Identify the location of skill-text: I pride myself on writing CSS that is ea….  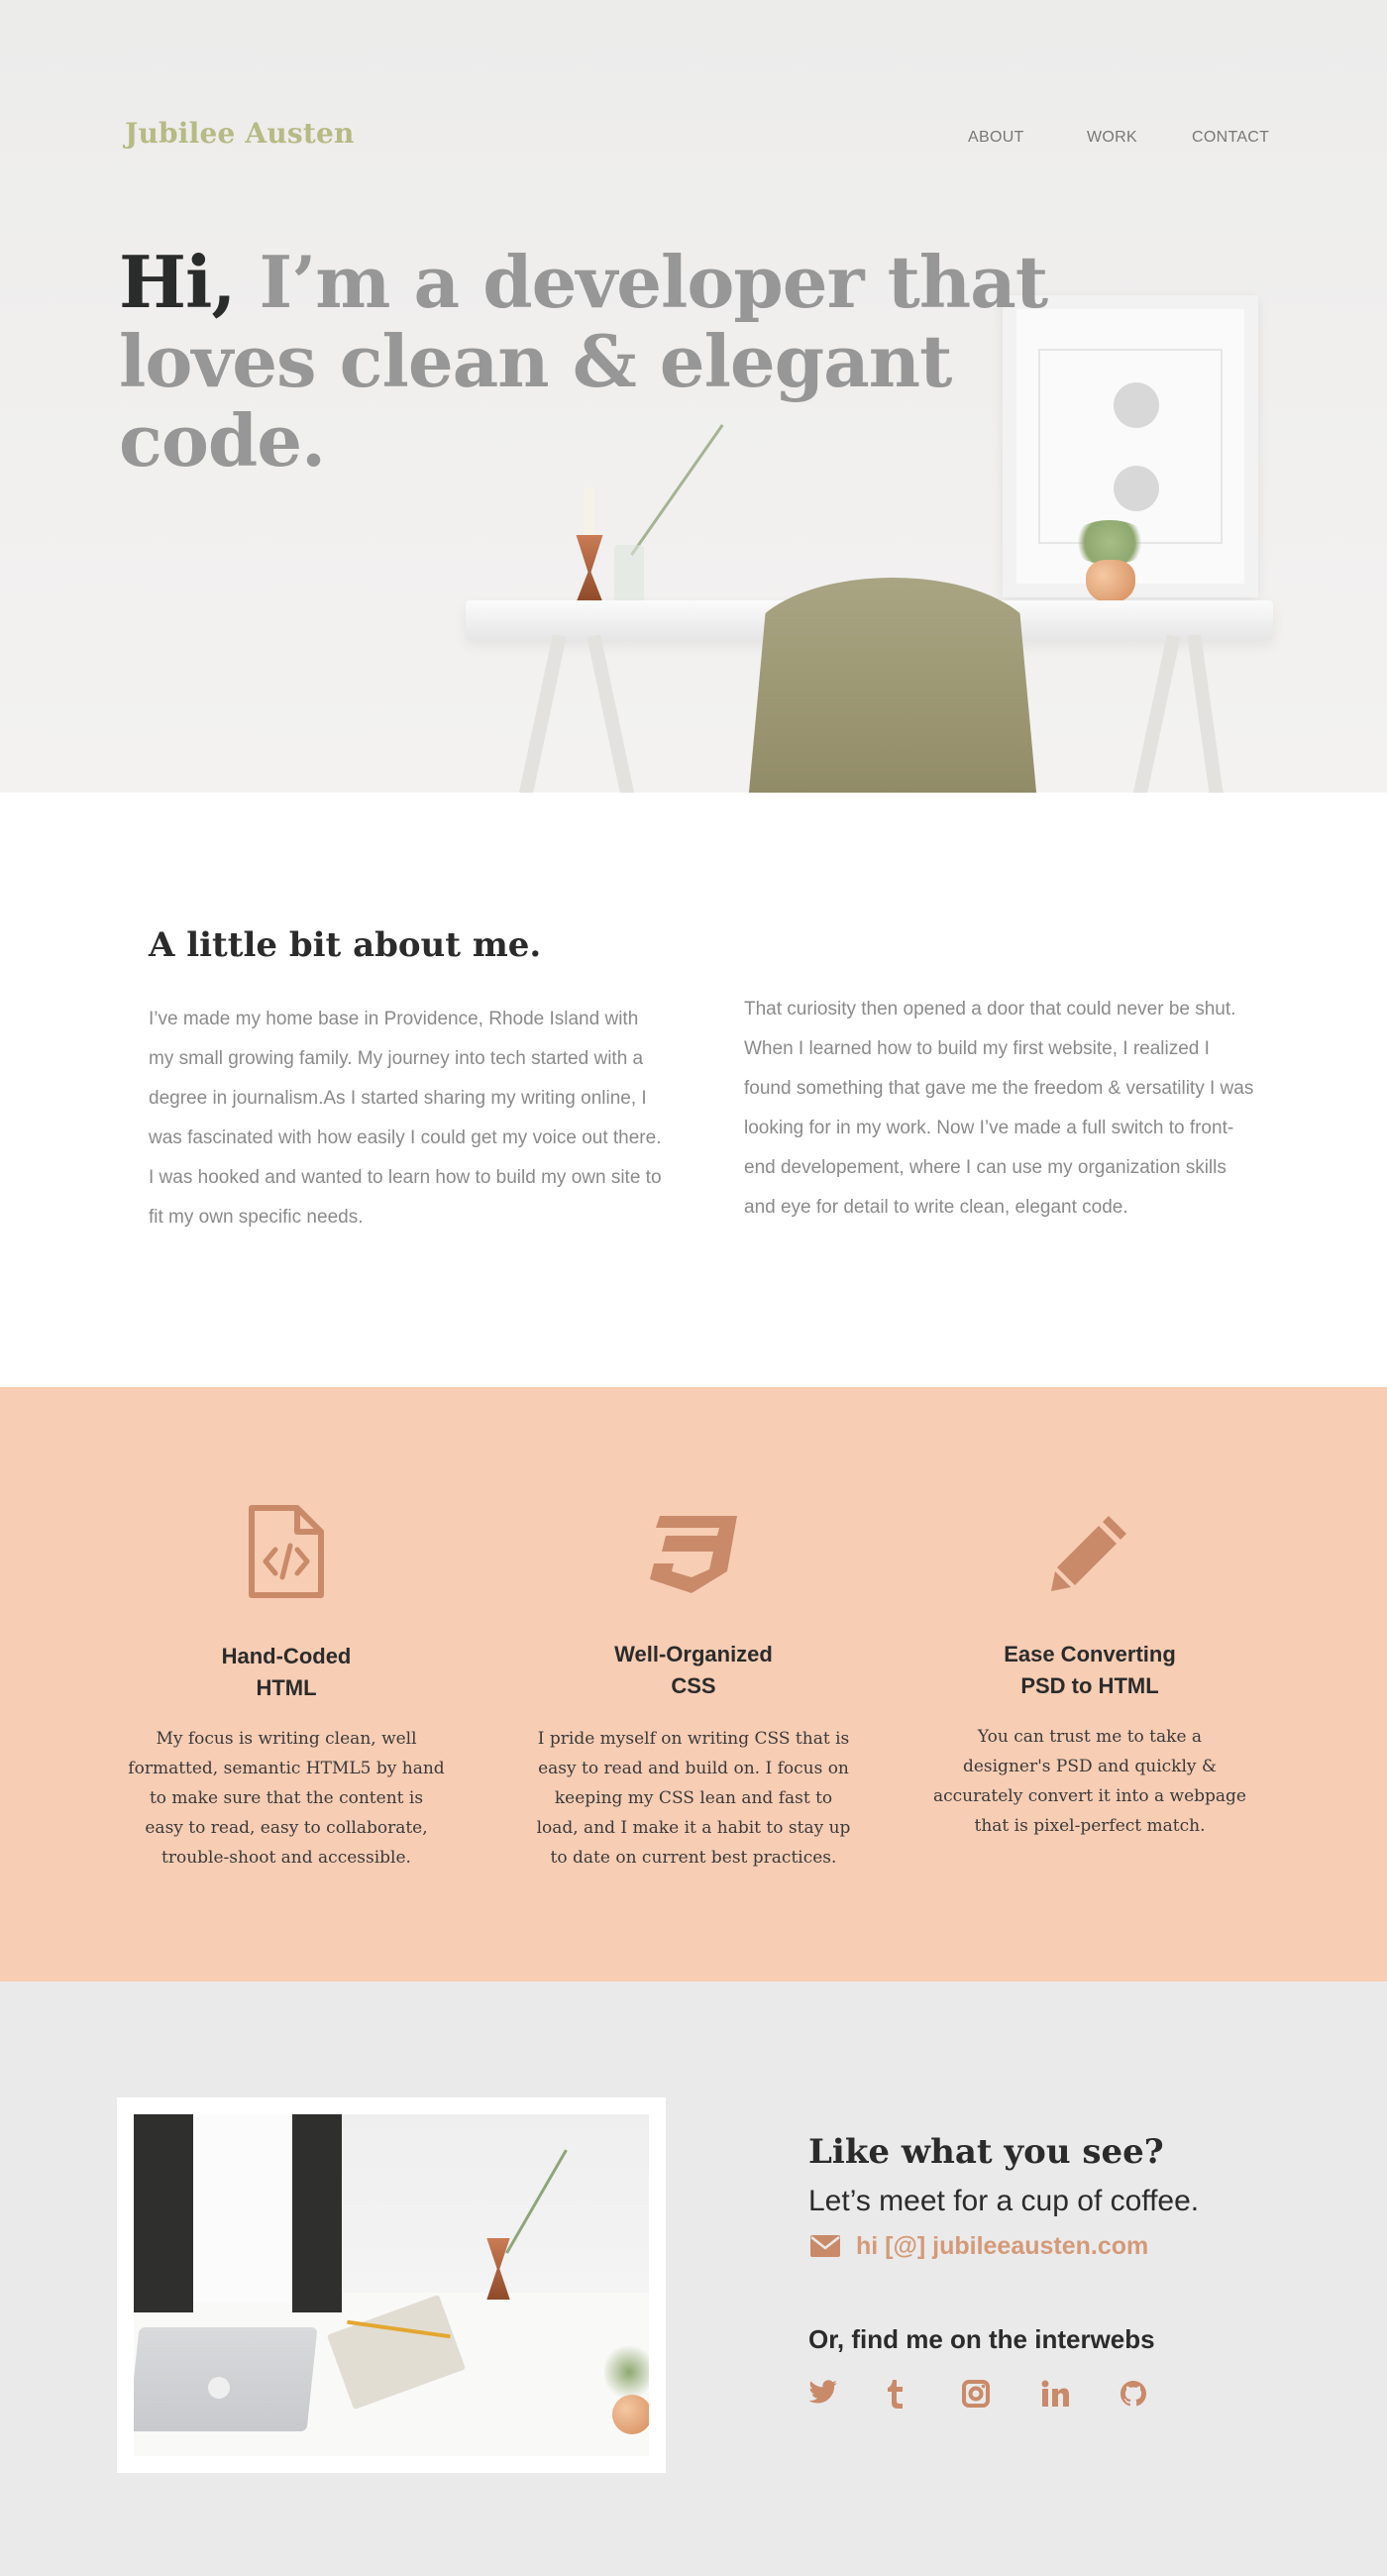
(693, 1799).